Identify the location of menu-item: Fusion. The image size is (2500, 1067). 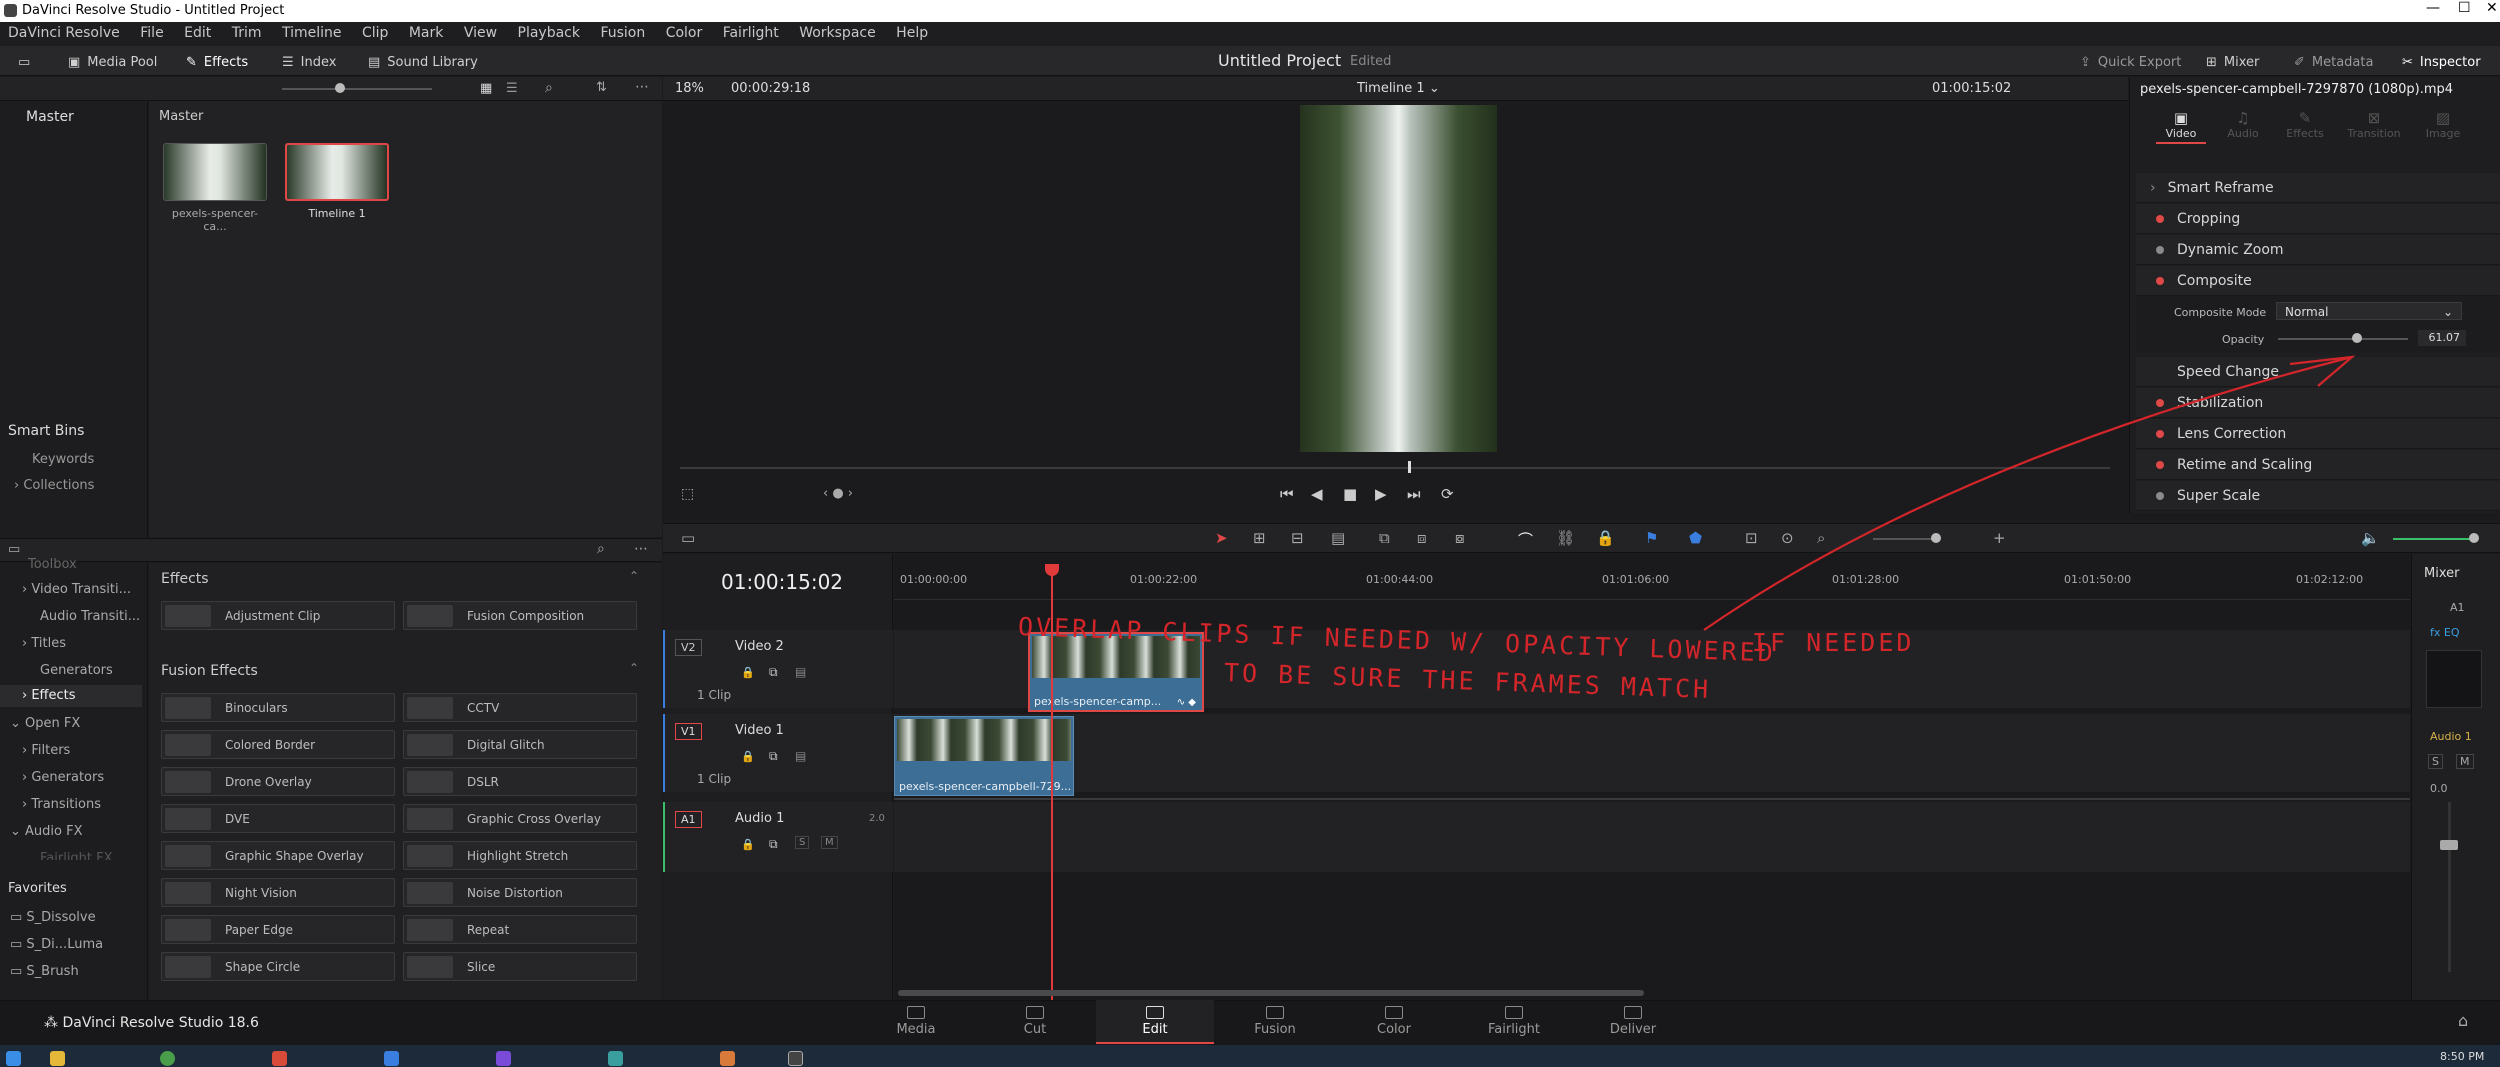
(622, 31).